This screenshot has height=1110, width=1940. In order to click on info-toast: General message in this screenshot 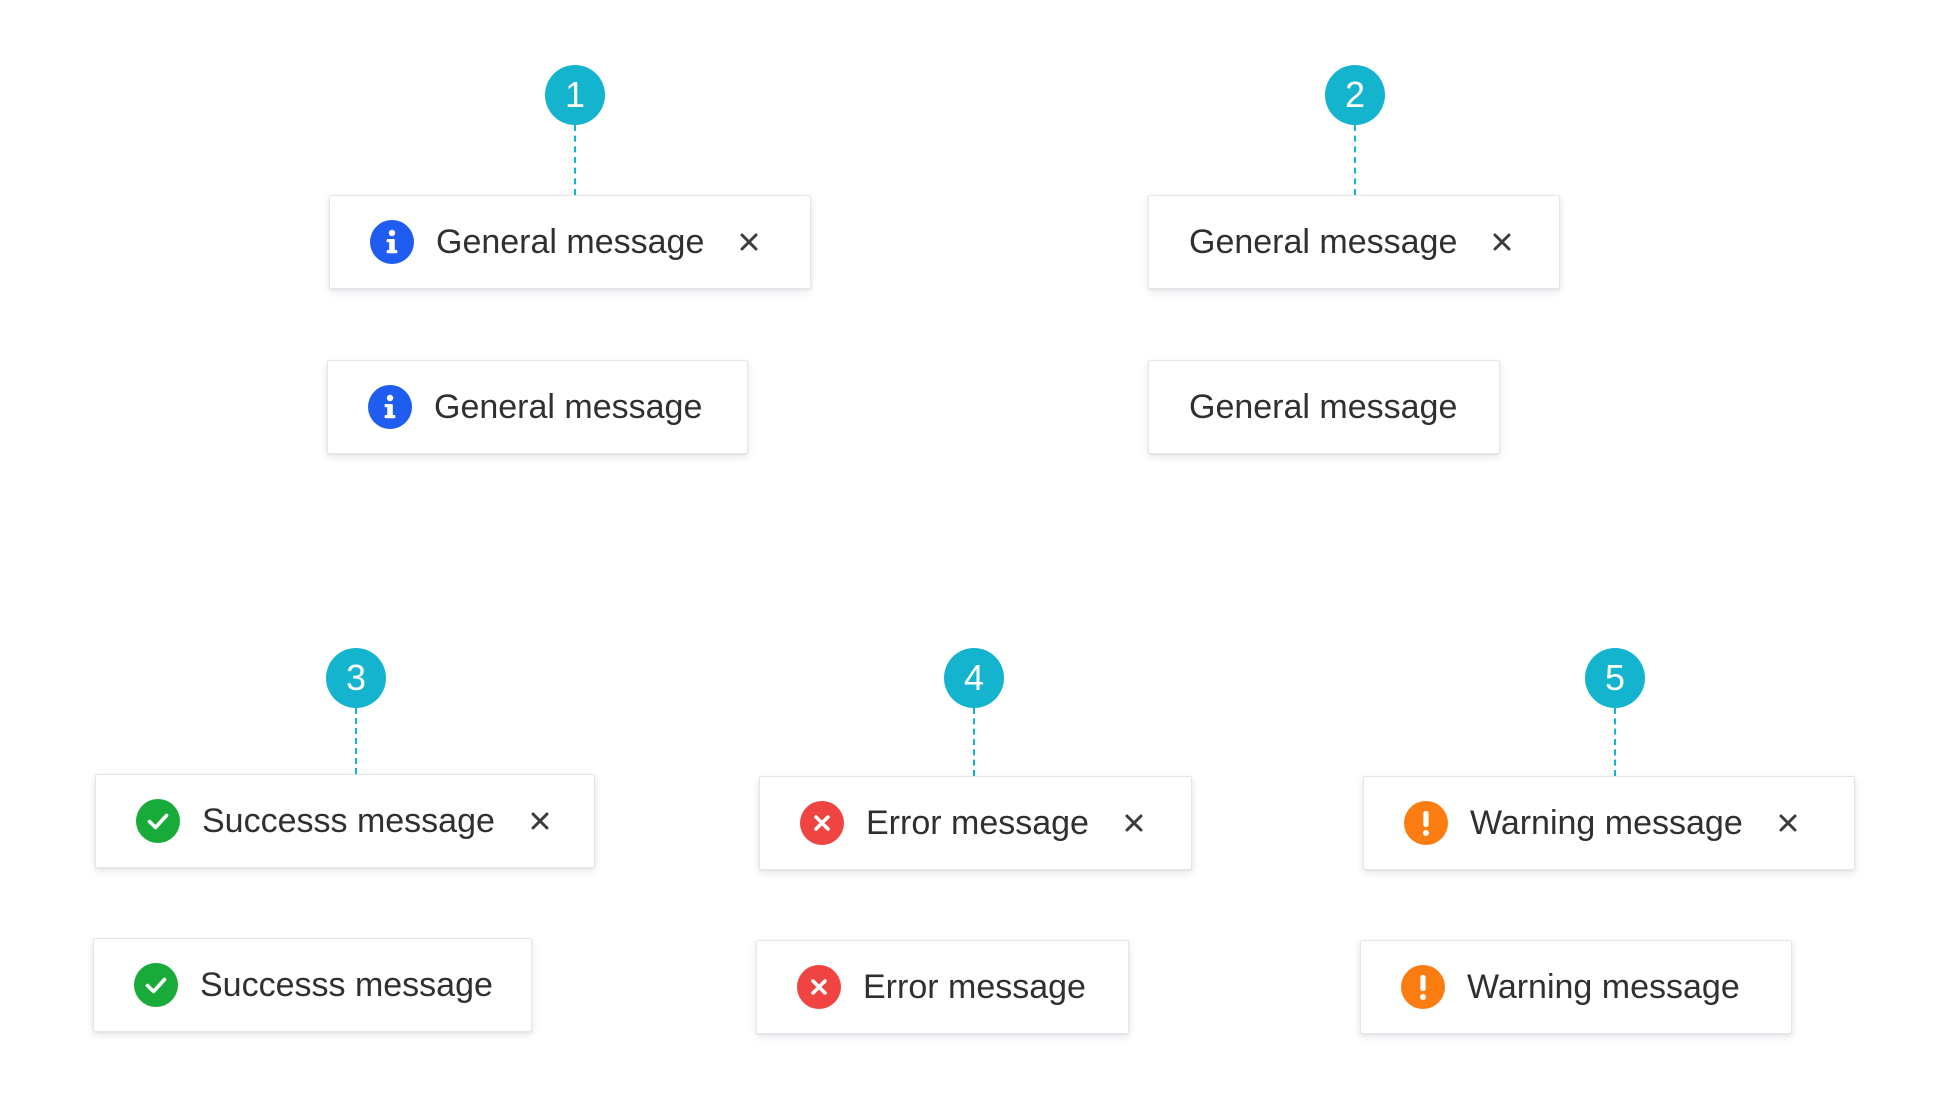, I will do `click(537, 407)`.